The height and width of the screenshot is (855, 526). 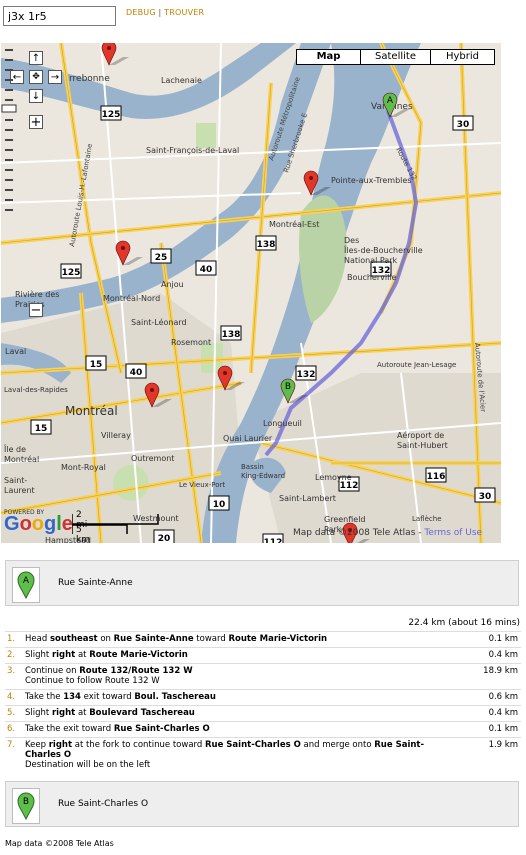 What do you see at coordinates (159, 322) in the screenshot?
I see `place-label: Saint-Léonard` at bounding box center [159, 322].